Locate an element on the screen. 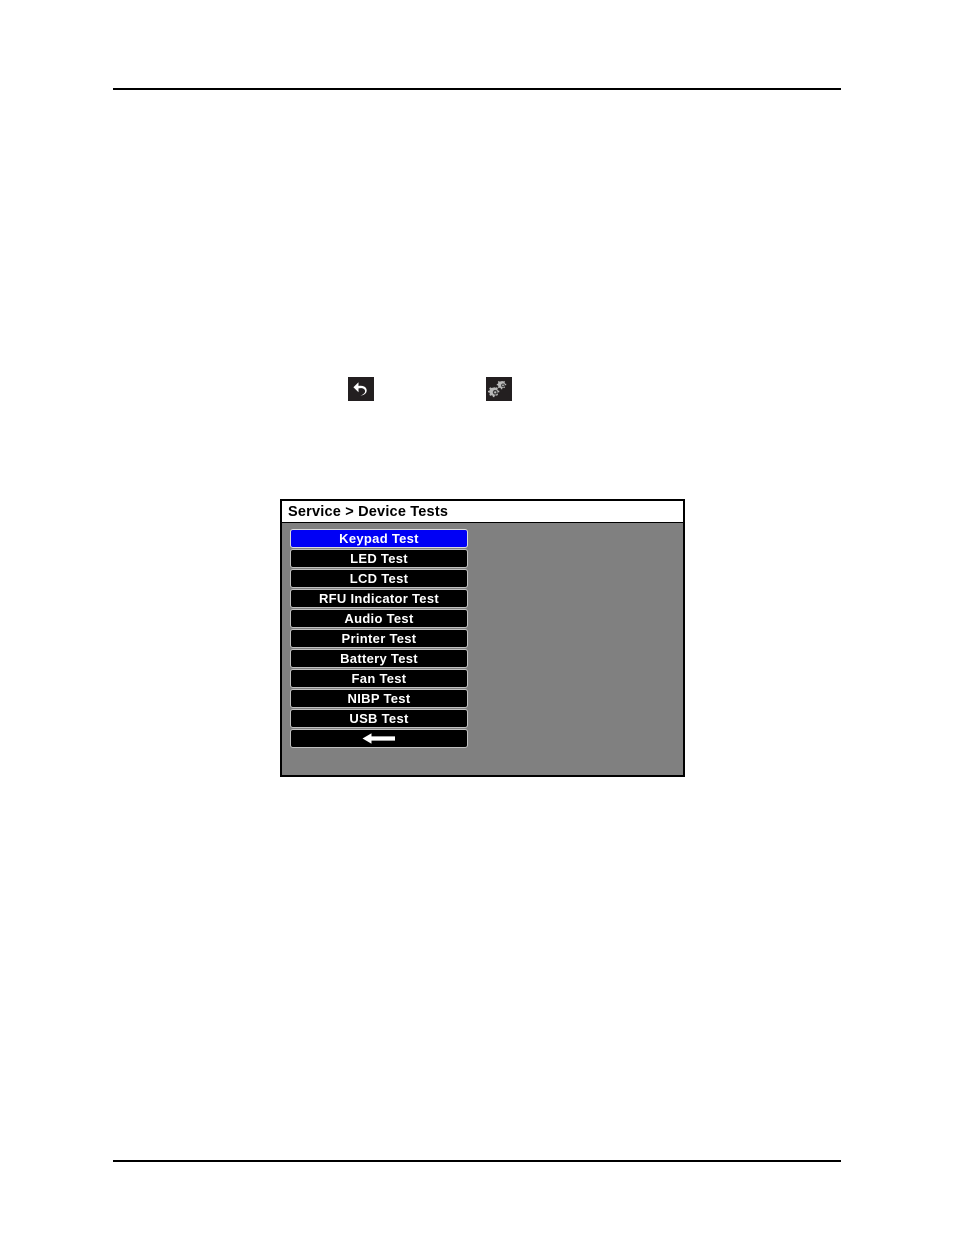  menu-item-printer-test: Printer Test is located at coordinates (379, 638).